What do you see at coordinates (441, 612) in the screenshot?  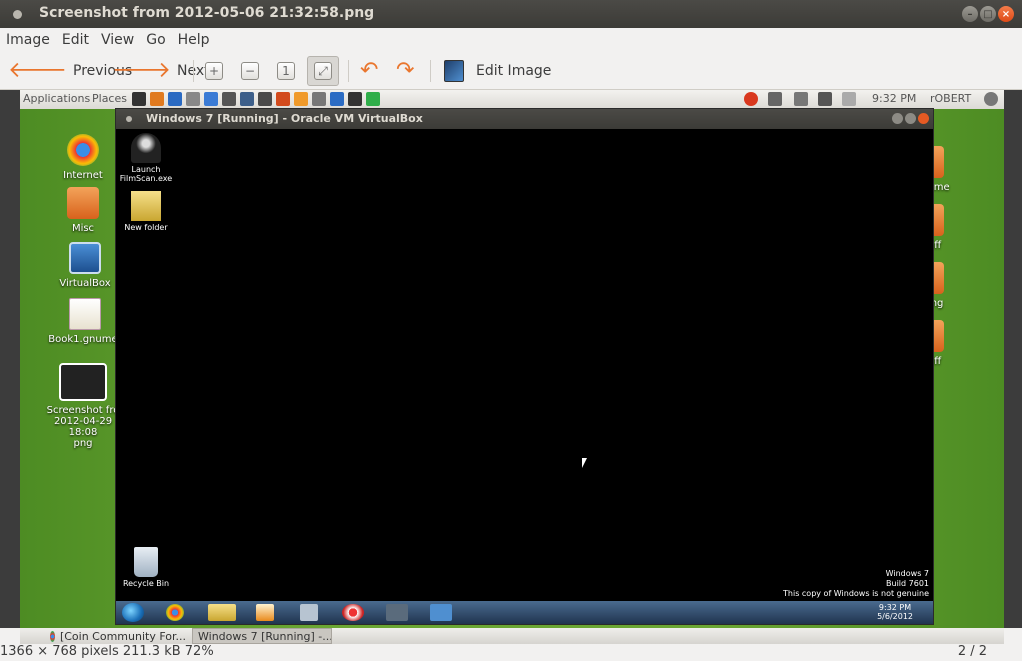 I see `network-app-icon` at bounding box center [441, 612].